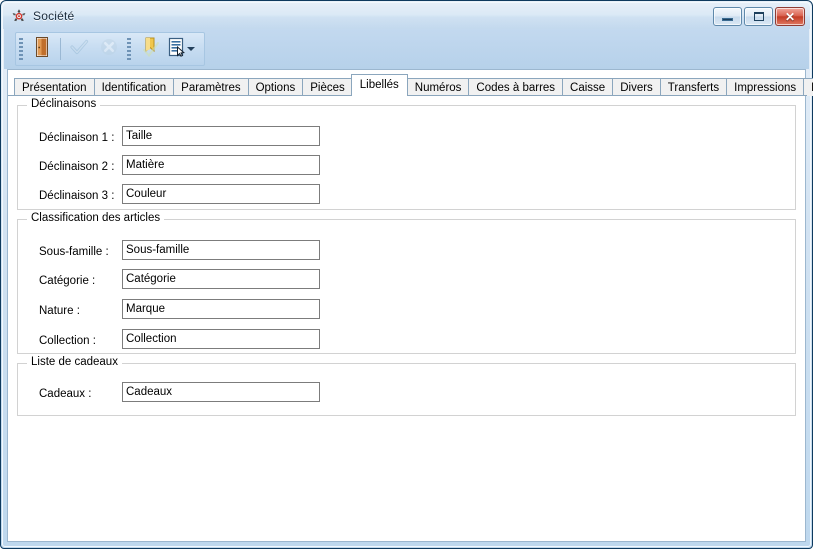  Describe the element at coordinates (21, 49) in the screenshot. I see `toolbar-grip-handle` at that location.